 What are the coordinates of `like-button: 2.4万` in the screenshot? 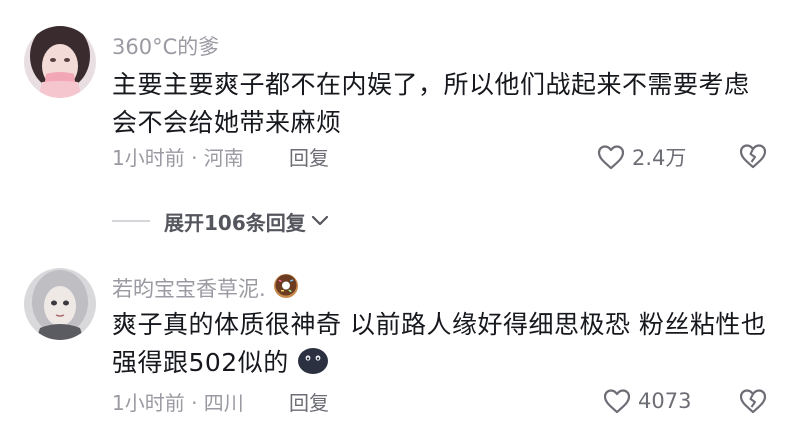 It's located at (641, 157).